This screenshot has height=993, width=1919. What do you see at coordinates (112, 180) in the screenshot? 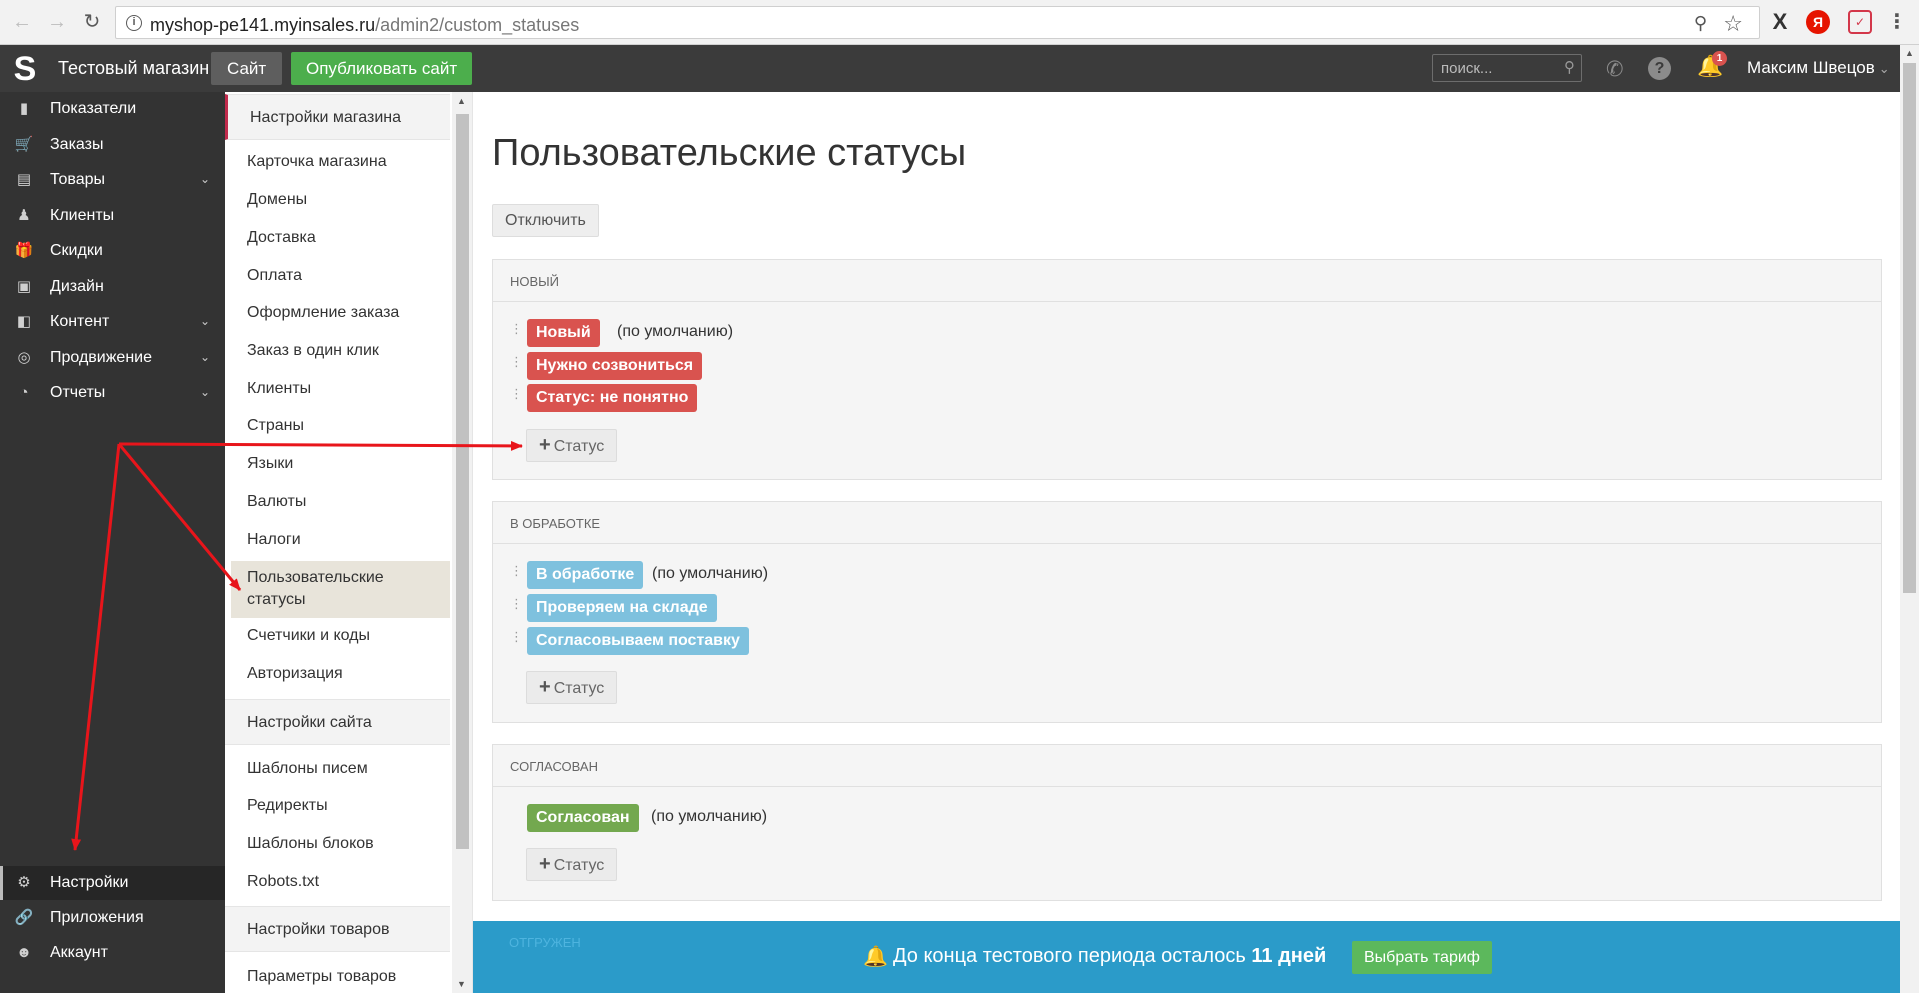
I see `sidebar-item-products: ▤ Товары ⌄` at bounding box center [112, 180].